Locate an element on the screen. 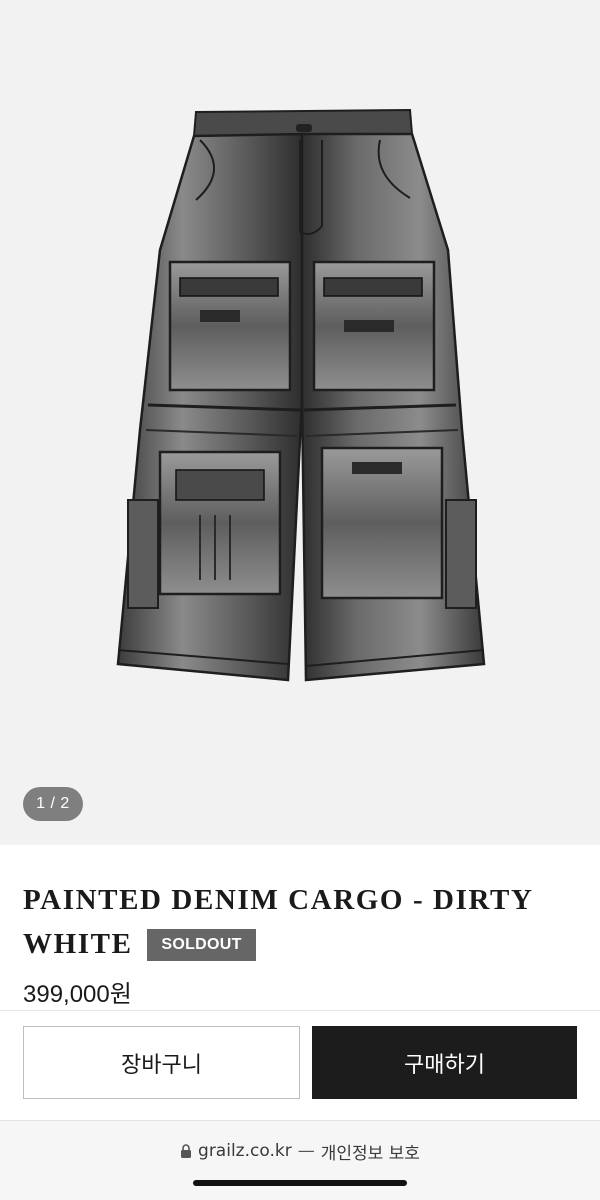  image-counter: 1 / 2 is located at coordinates (53, 804).